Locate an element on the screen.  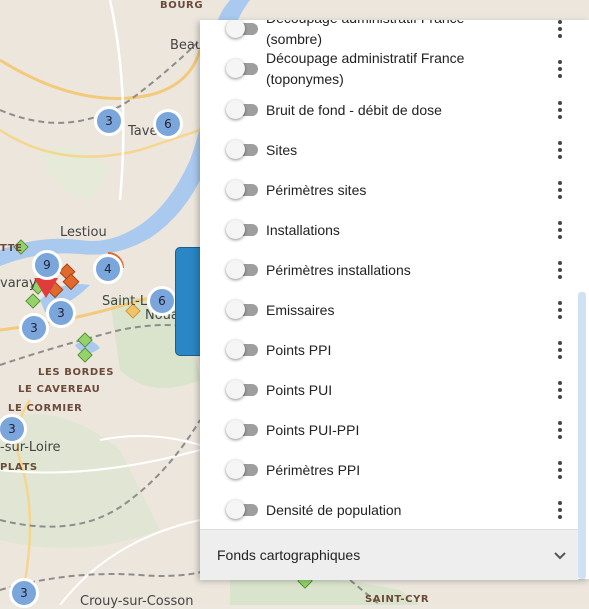
layer-label: Points PUI-PPI is located at coordinates (313, 429).